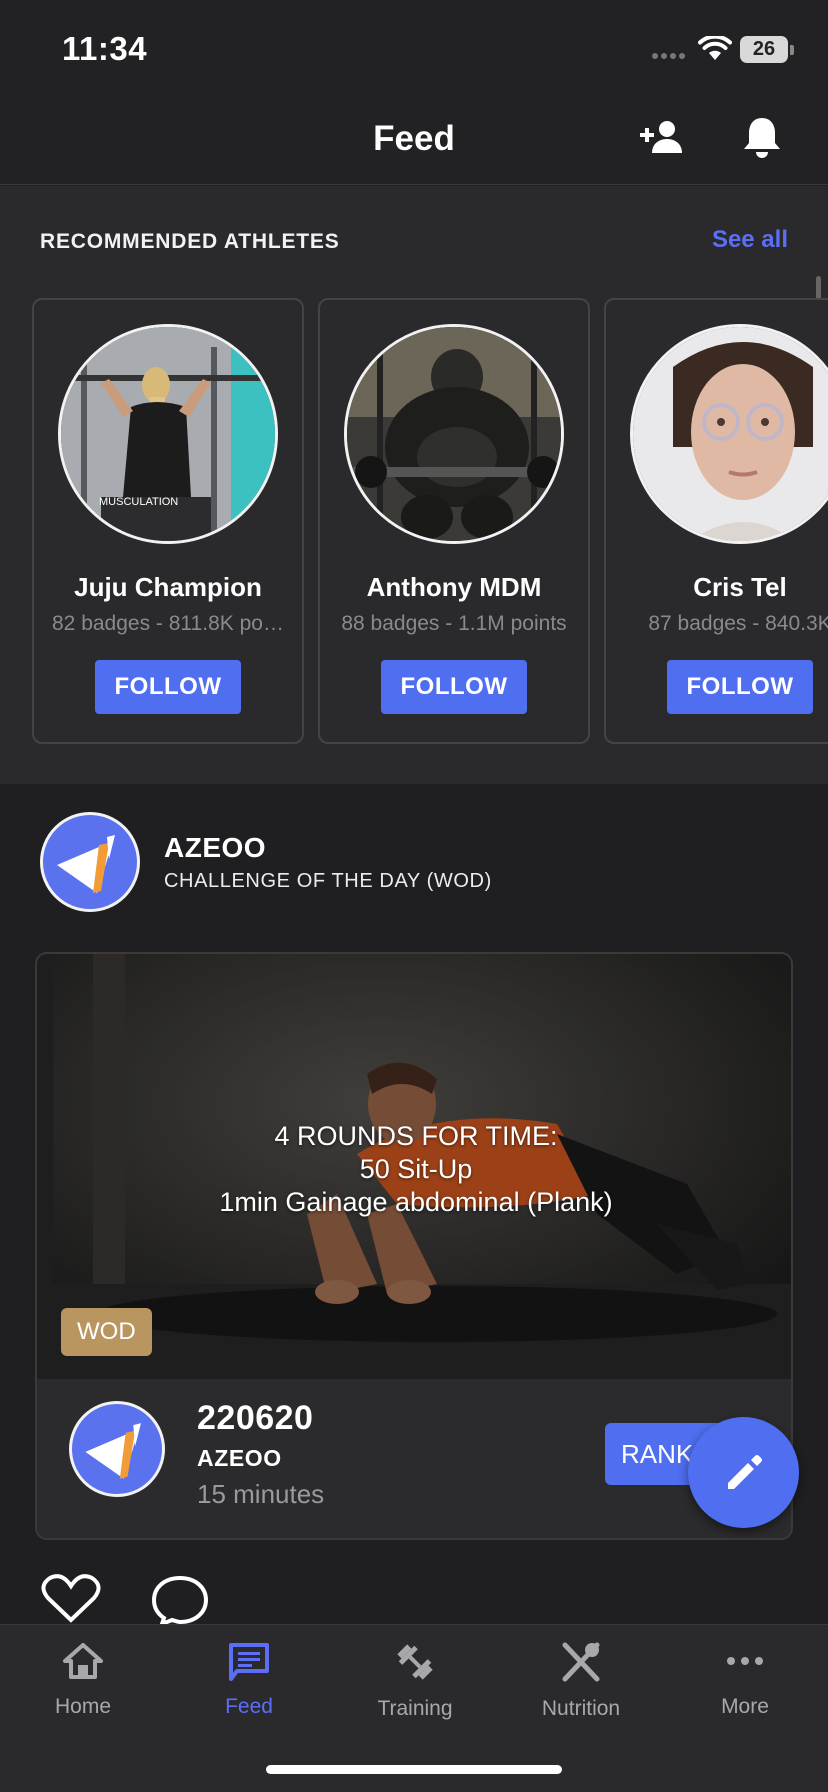 This screenshot has width=828, height=1792. I want to click on status-bar: 11:34 26, so click(414, 47).